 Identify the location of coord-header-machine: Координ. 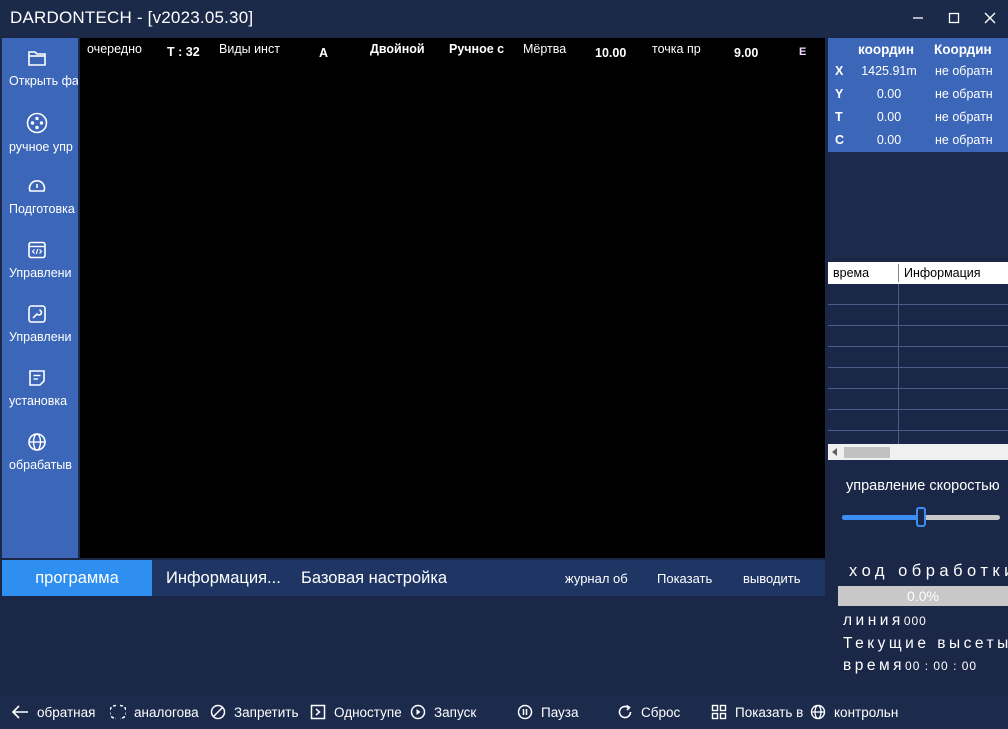
(963, 49).